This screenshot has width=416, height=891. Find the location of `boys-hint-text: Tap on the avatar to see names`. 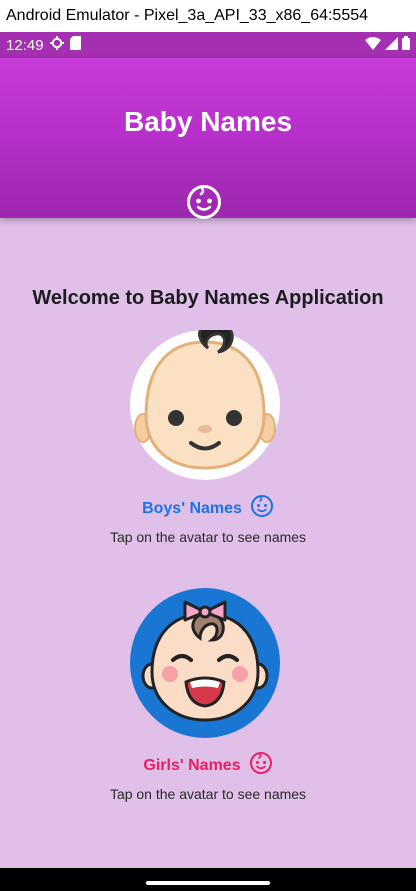

boys-hint-text: Tap on the avatar to see names is located at coordinates (208, 537).